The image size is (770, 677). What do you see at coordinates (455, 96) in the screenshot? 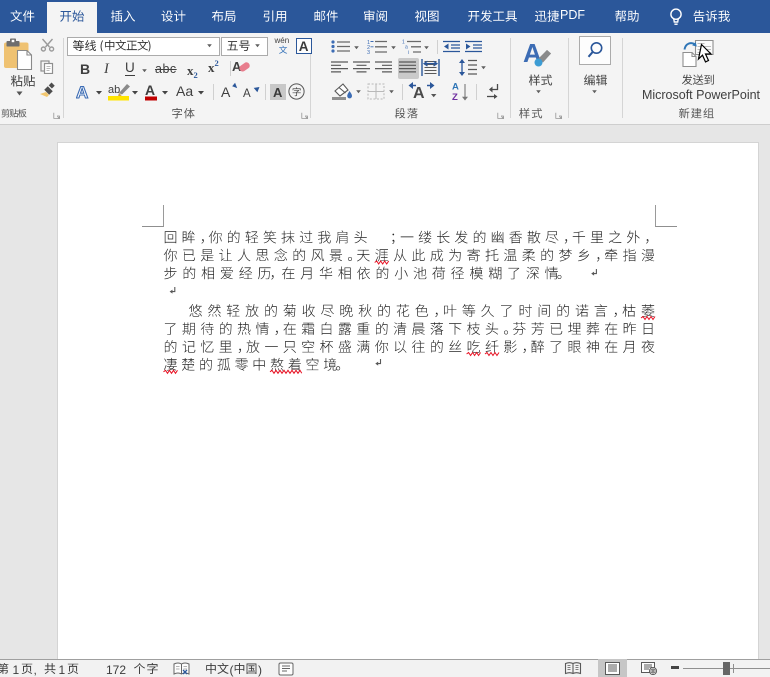
I see `svg-text: Z` at bounding box center [455, 96].